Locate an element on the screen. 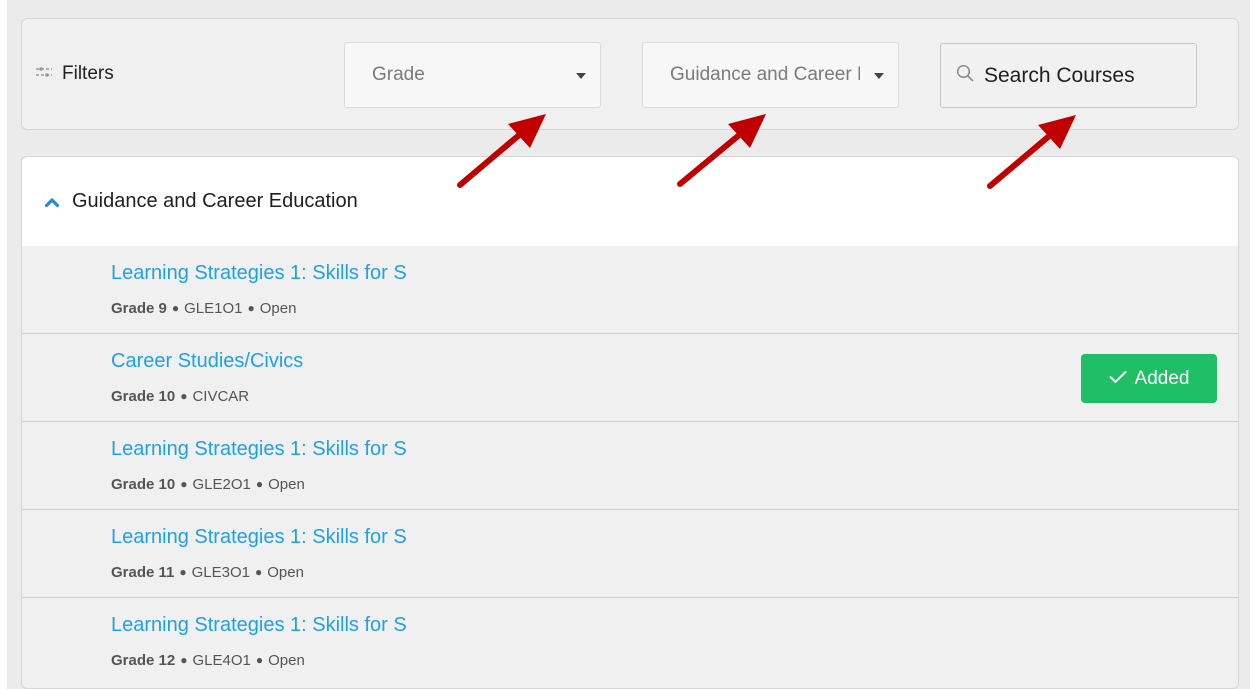  course-meta: Grade 9 ● GLE1O1 ● Open is located at coordinates (203, 308).